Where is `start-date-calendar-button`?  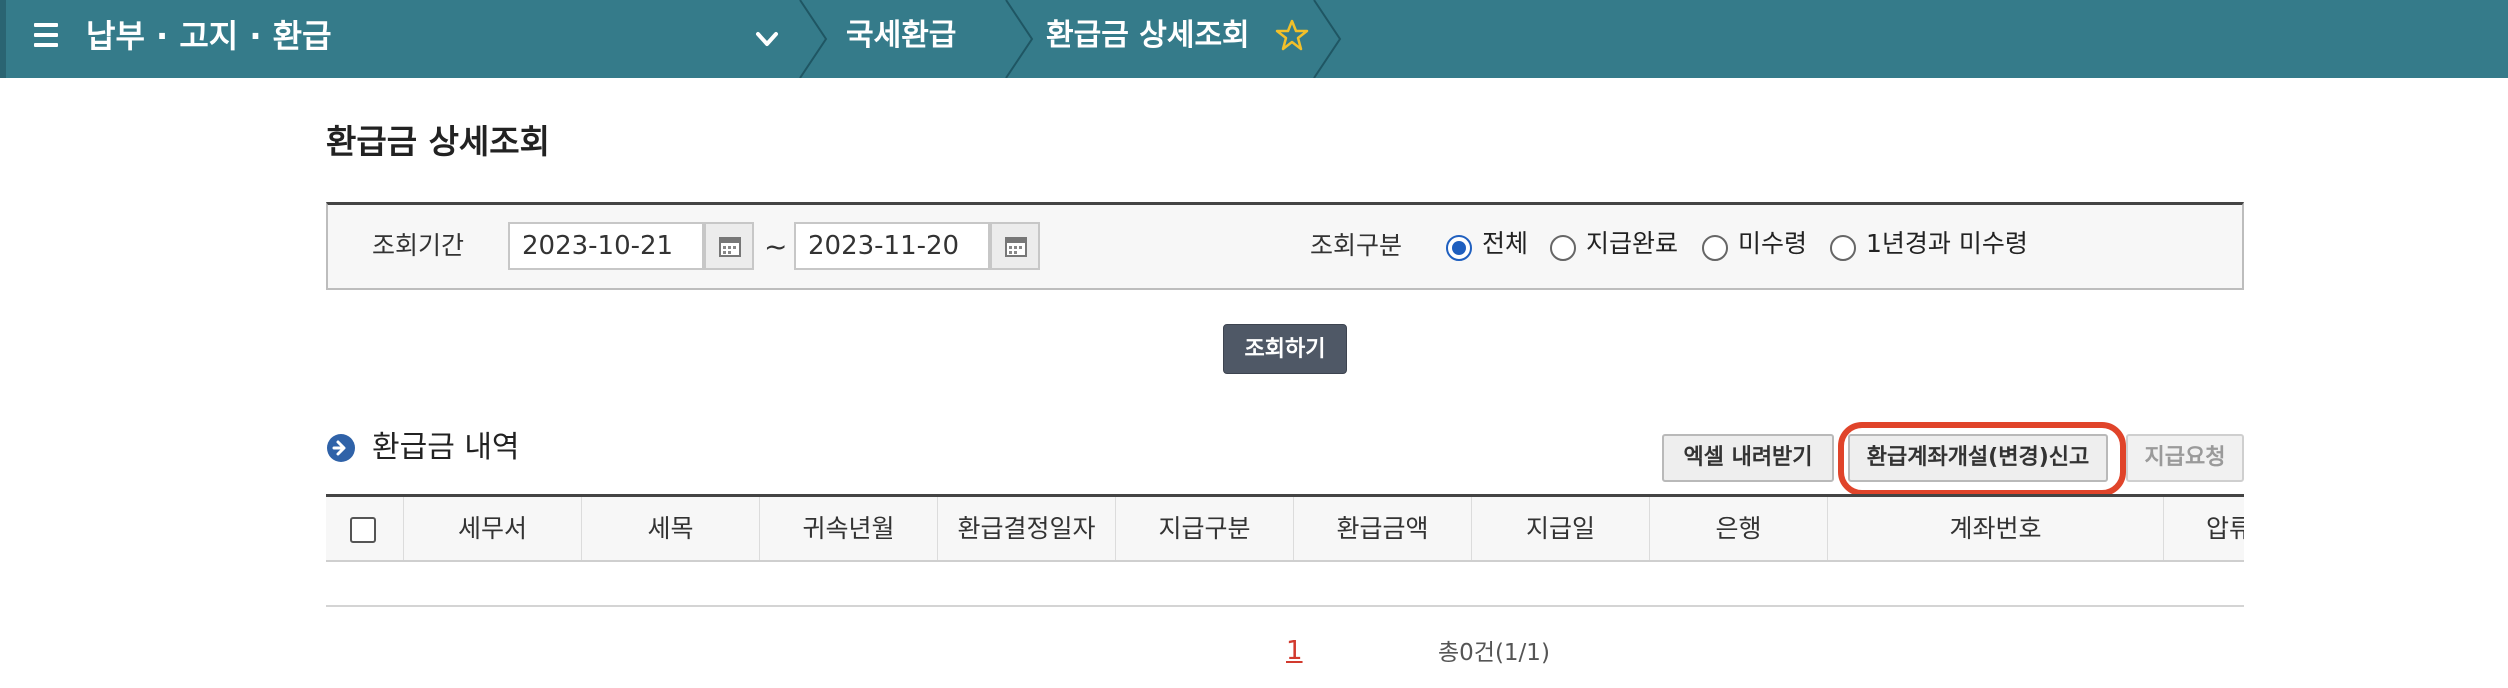
start-date-calendar-button is located at coordinates (729, 246).